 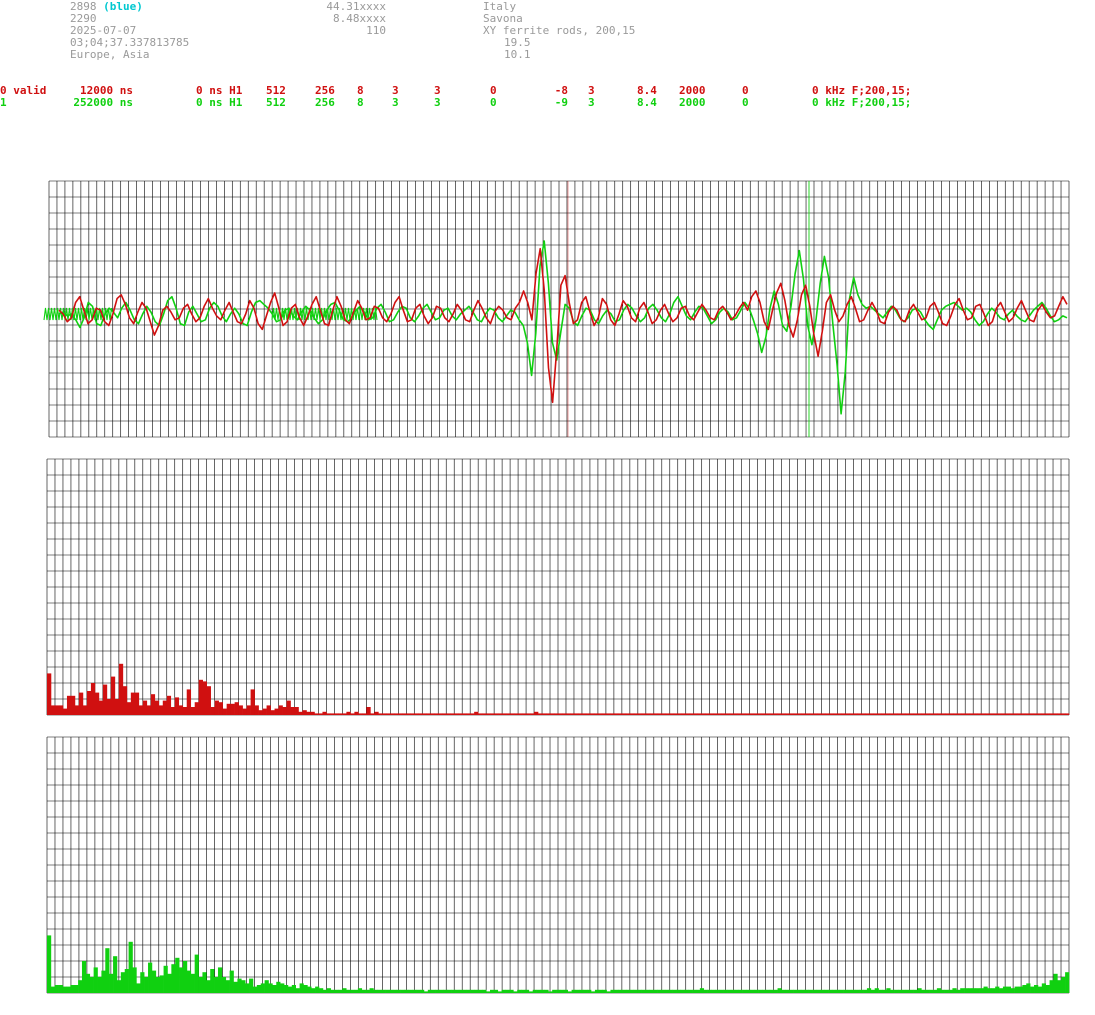 I want to click on ch1-col3: 512, so click(x=276, y=102).